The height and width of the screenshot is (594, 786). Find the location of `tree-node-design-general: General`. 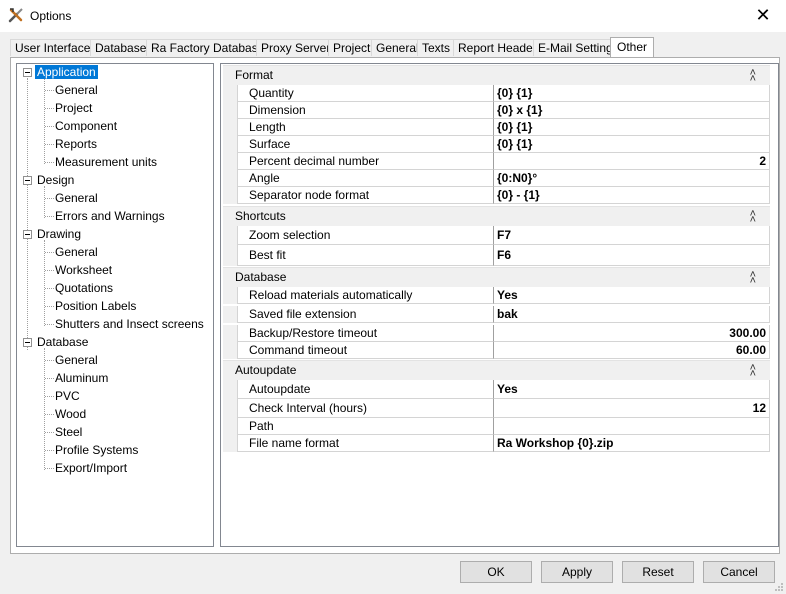

tree-node-design-general: General is located at coordinates (76, 198).